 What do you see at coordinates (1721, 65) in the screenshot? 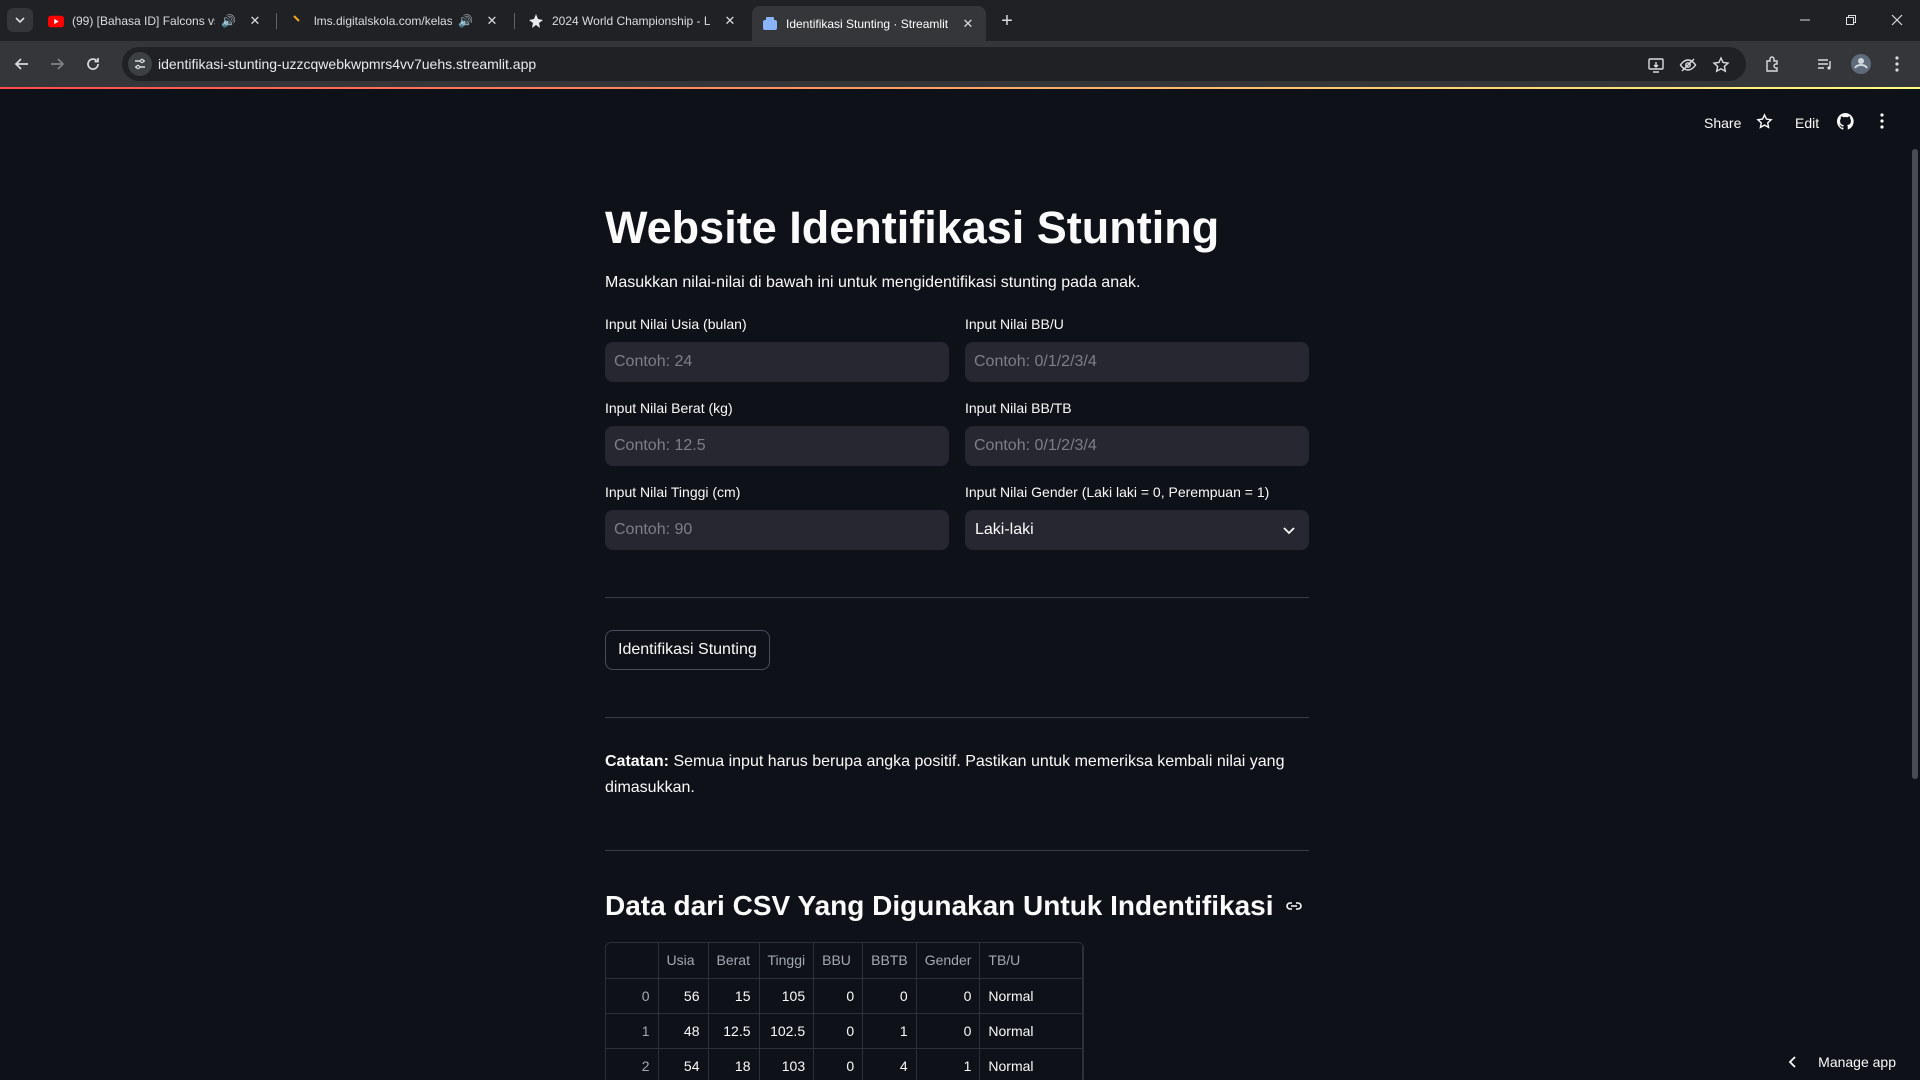
I see `bookmark-star-icon` at bounding box center [1721, 65].